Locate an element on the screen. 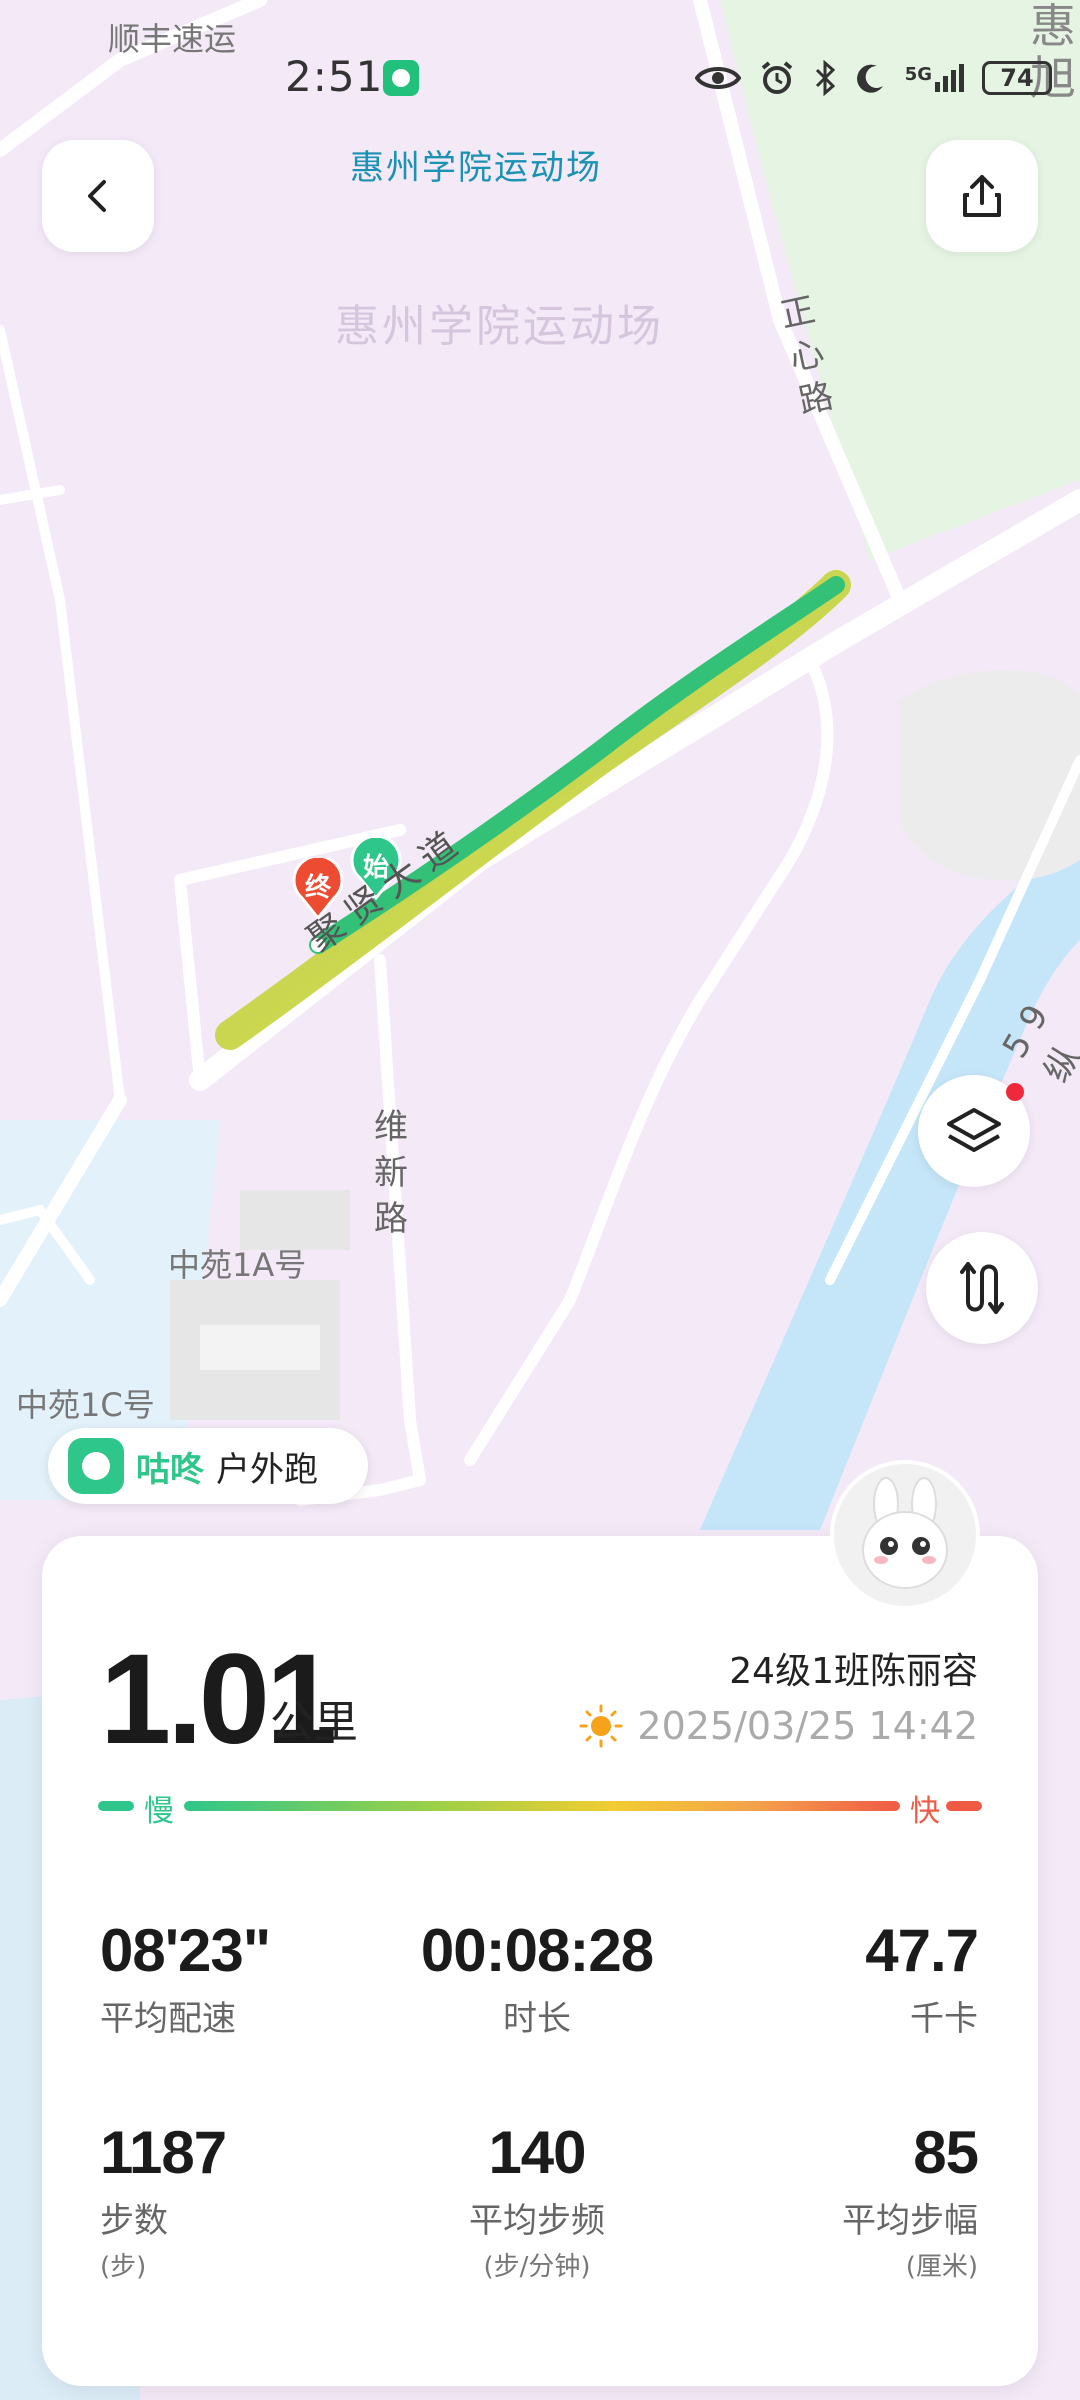 The width and height of the screenshot is (1080, 2400). app-badge: 咕咚 户外跑 is located at coordinates (208, 1466).